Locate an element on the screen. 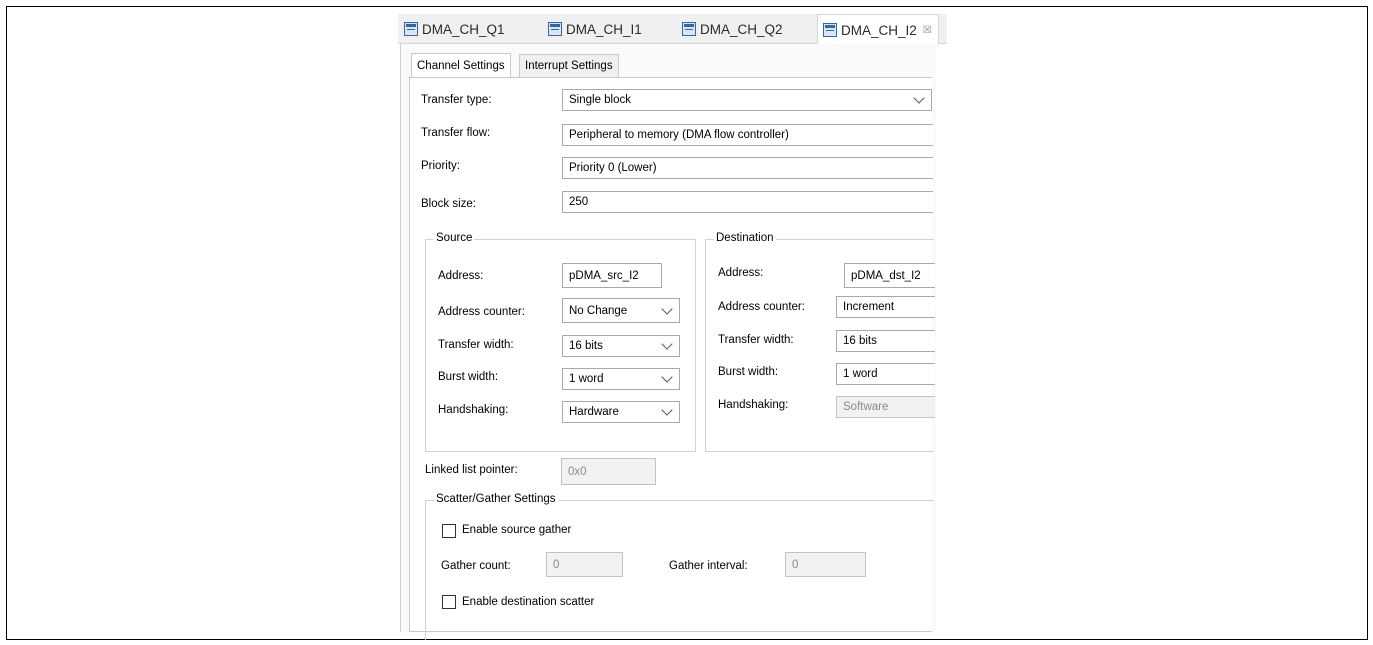 Image resolution: width=1373 pixels, height=645 pixels. tab-dma-ch-q1: DMA_CH_Q1 is located at coordinates (454, 29).